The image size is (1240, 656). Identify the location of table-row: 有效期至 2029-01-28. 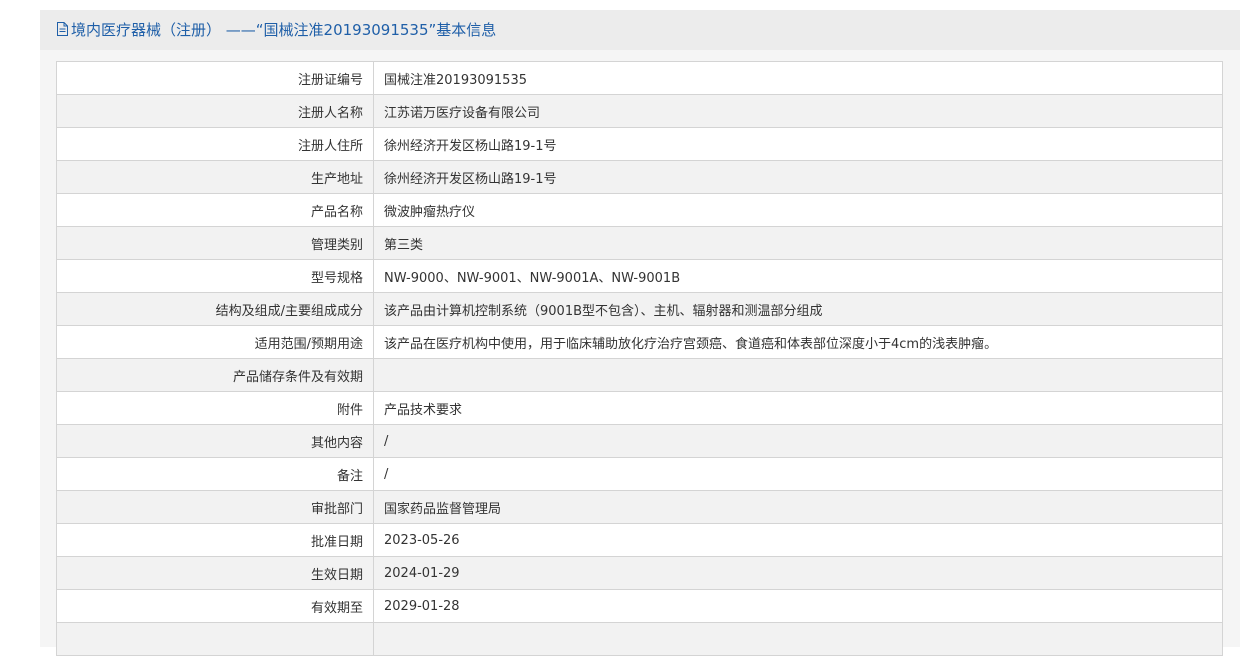
(639, 606).